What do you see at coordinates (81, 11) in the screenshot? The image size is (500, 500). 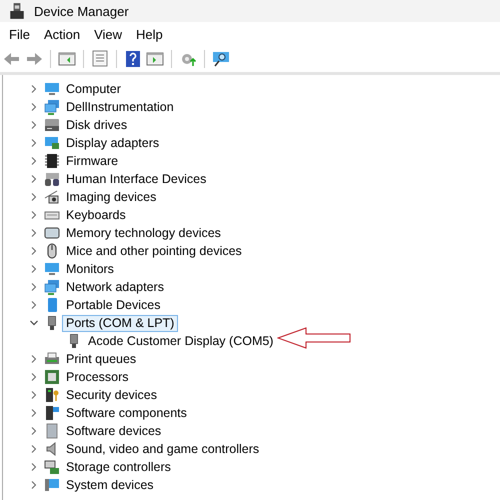 I see `window-title: Device Manager` at bounding box center [81, 11].